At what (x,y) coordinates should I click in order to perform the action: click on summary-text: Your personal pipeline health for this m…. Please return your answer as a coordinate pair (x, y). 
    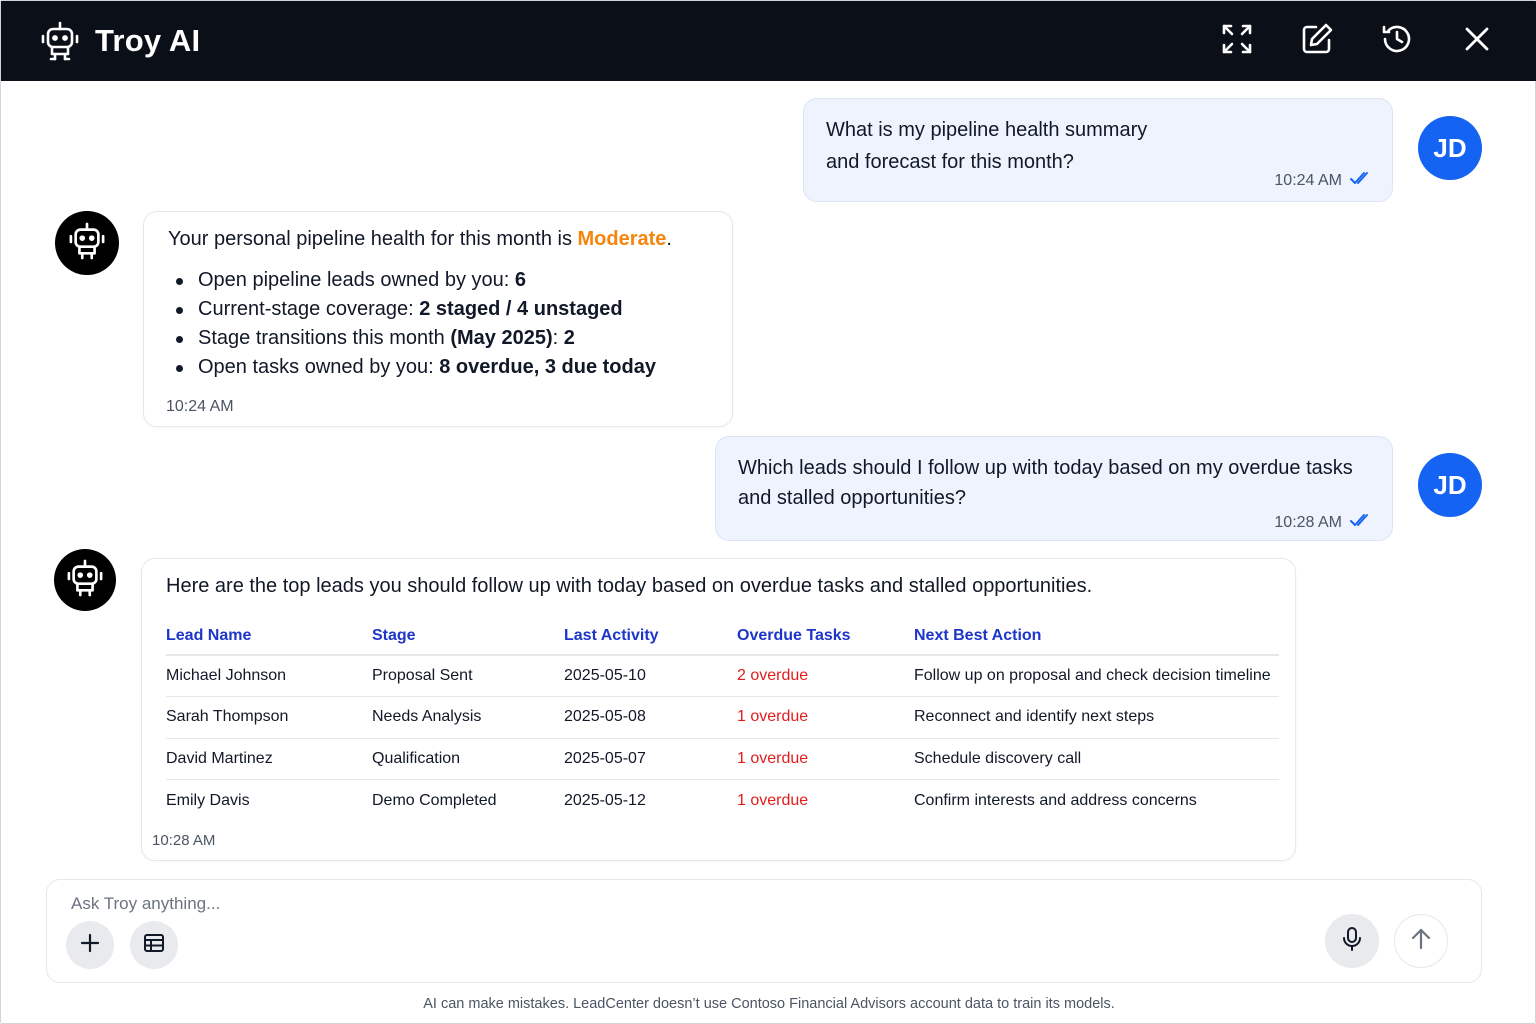
    Looking at the image, I should click on (373, 239).